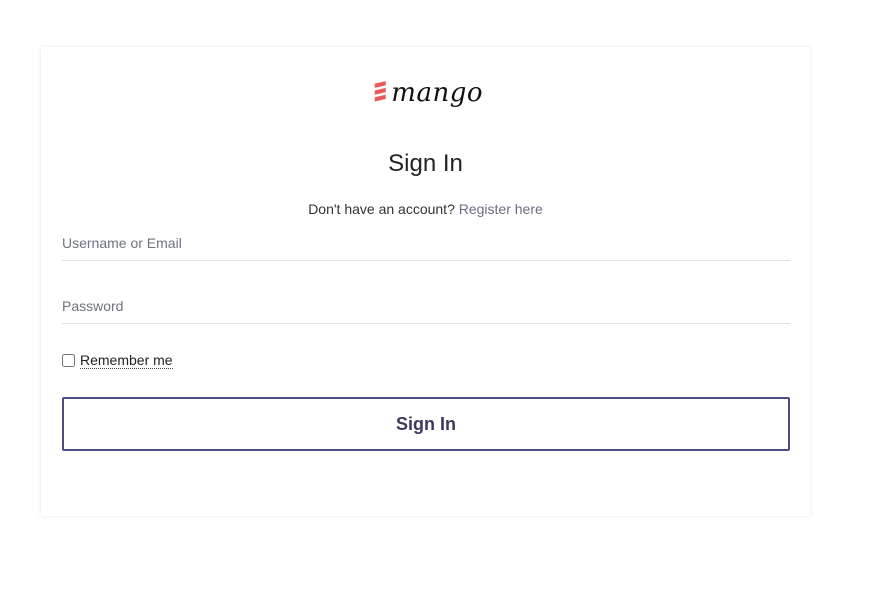  What do you see at coordinates (126, 360) in the screenshot?
I see `remember-me-label: Remember me` at bounding box center [126, 360].